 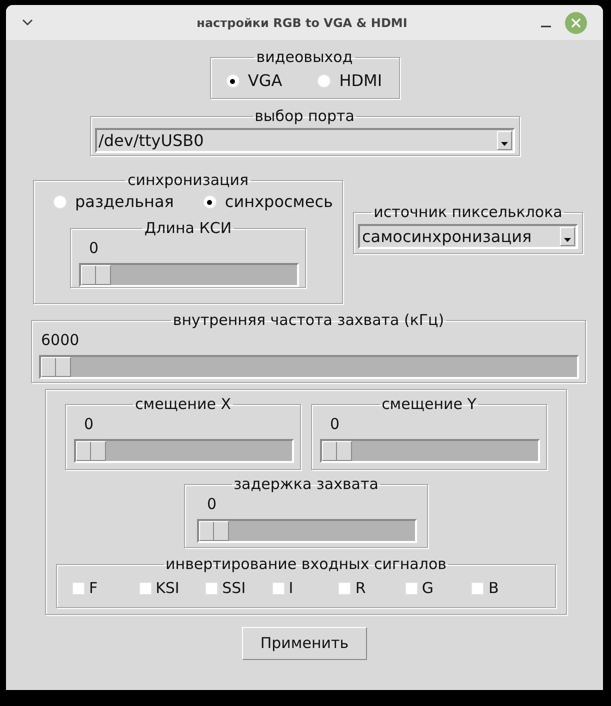 What do you see at coordinates (268, 202) in the screenshot?
I see `radio-button: синхросмесь` at bounding box center [268, 202].